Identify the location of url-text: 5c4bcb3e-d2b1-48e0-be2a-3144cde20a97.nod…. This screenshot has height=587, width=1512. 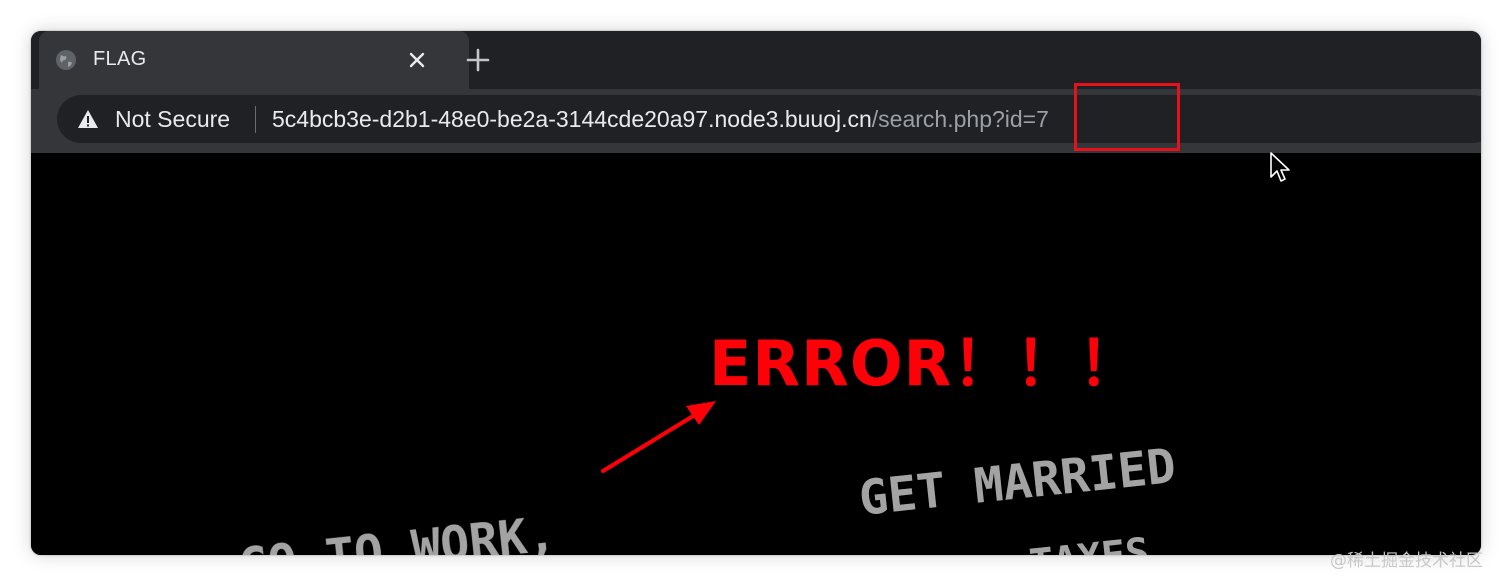
(660, 119).